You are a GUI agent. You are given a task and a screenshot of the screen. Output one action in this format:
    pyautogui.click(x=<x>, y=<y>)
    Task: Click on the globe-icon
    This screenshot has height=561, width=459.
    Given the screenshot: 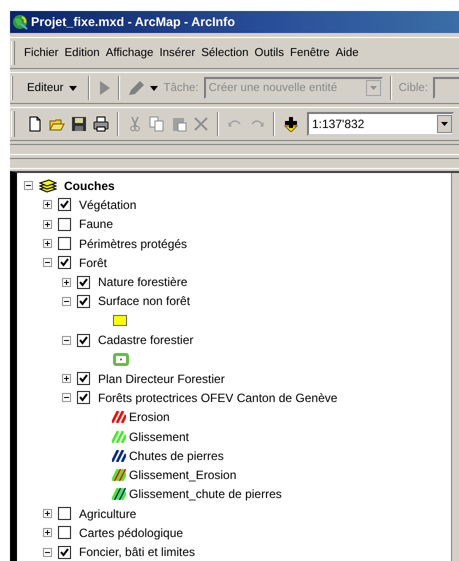 What is the action you would take?
    pyautogui.click(x=20, y=22)
    